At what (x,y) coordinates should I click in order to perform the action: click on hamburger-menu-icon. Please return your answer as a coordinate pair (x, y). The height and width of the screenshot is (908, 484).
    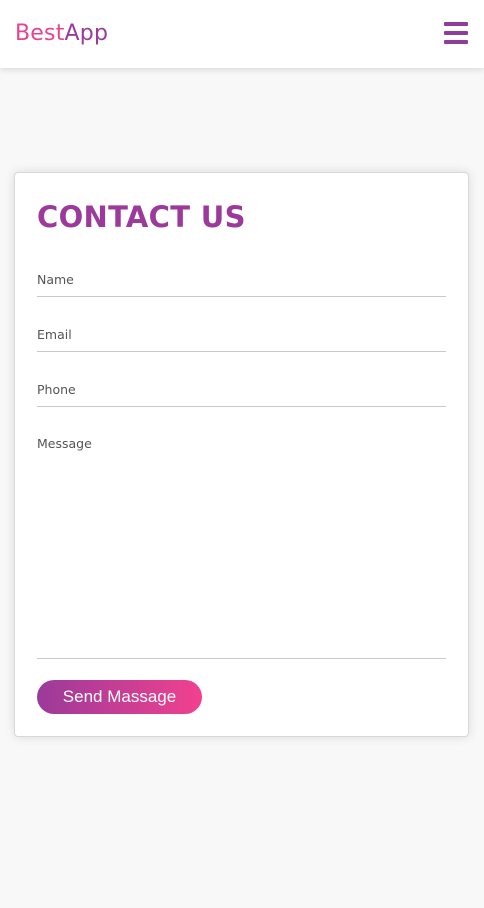
    Looking at the image, I should click on (456, 33).